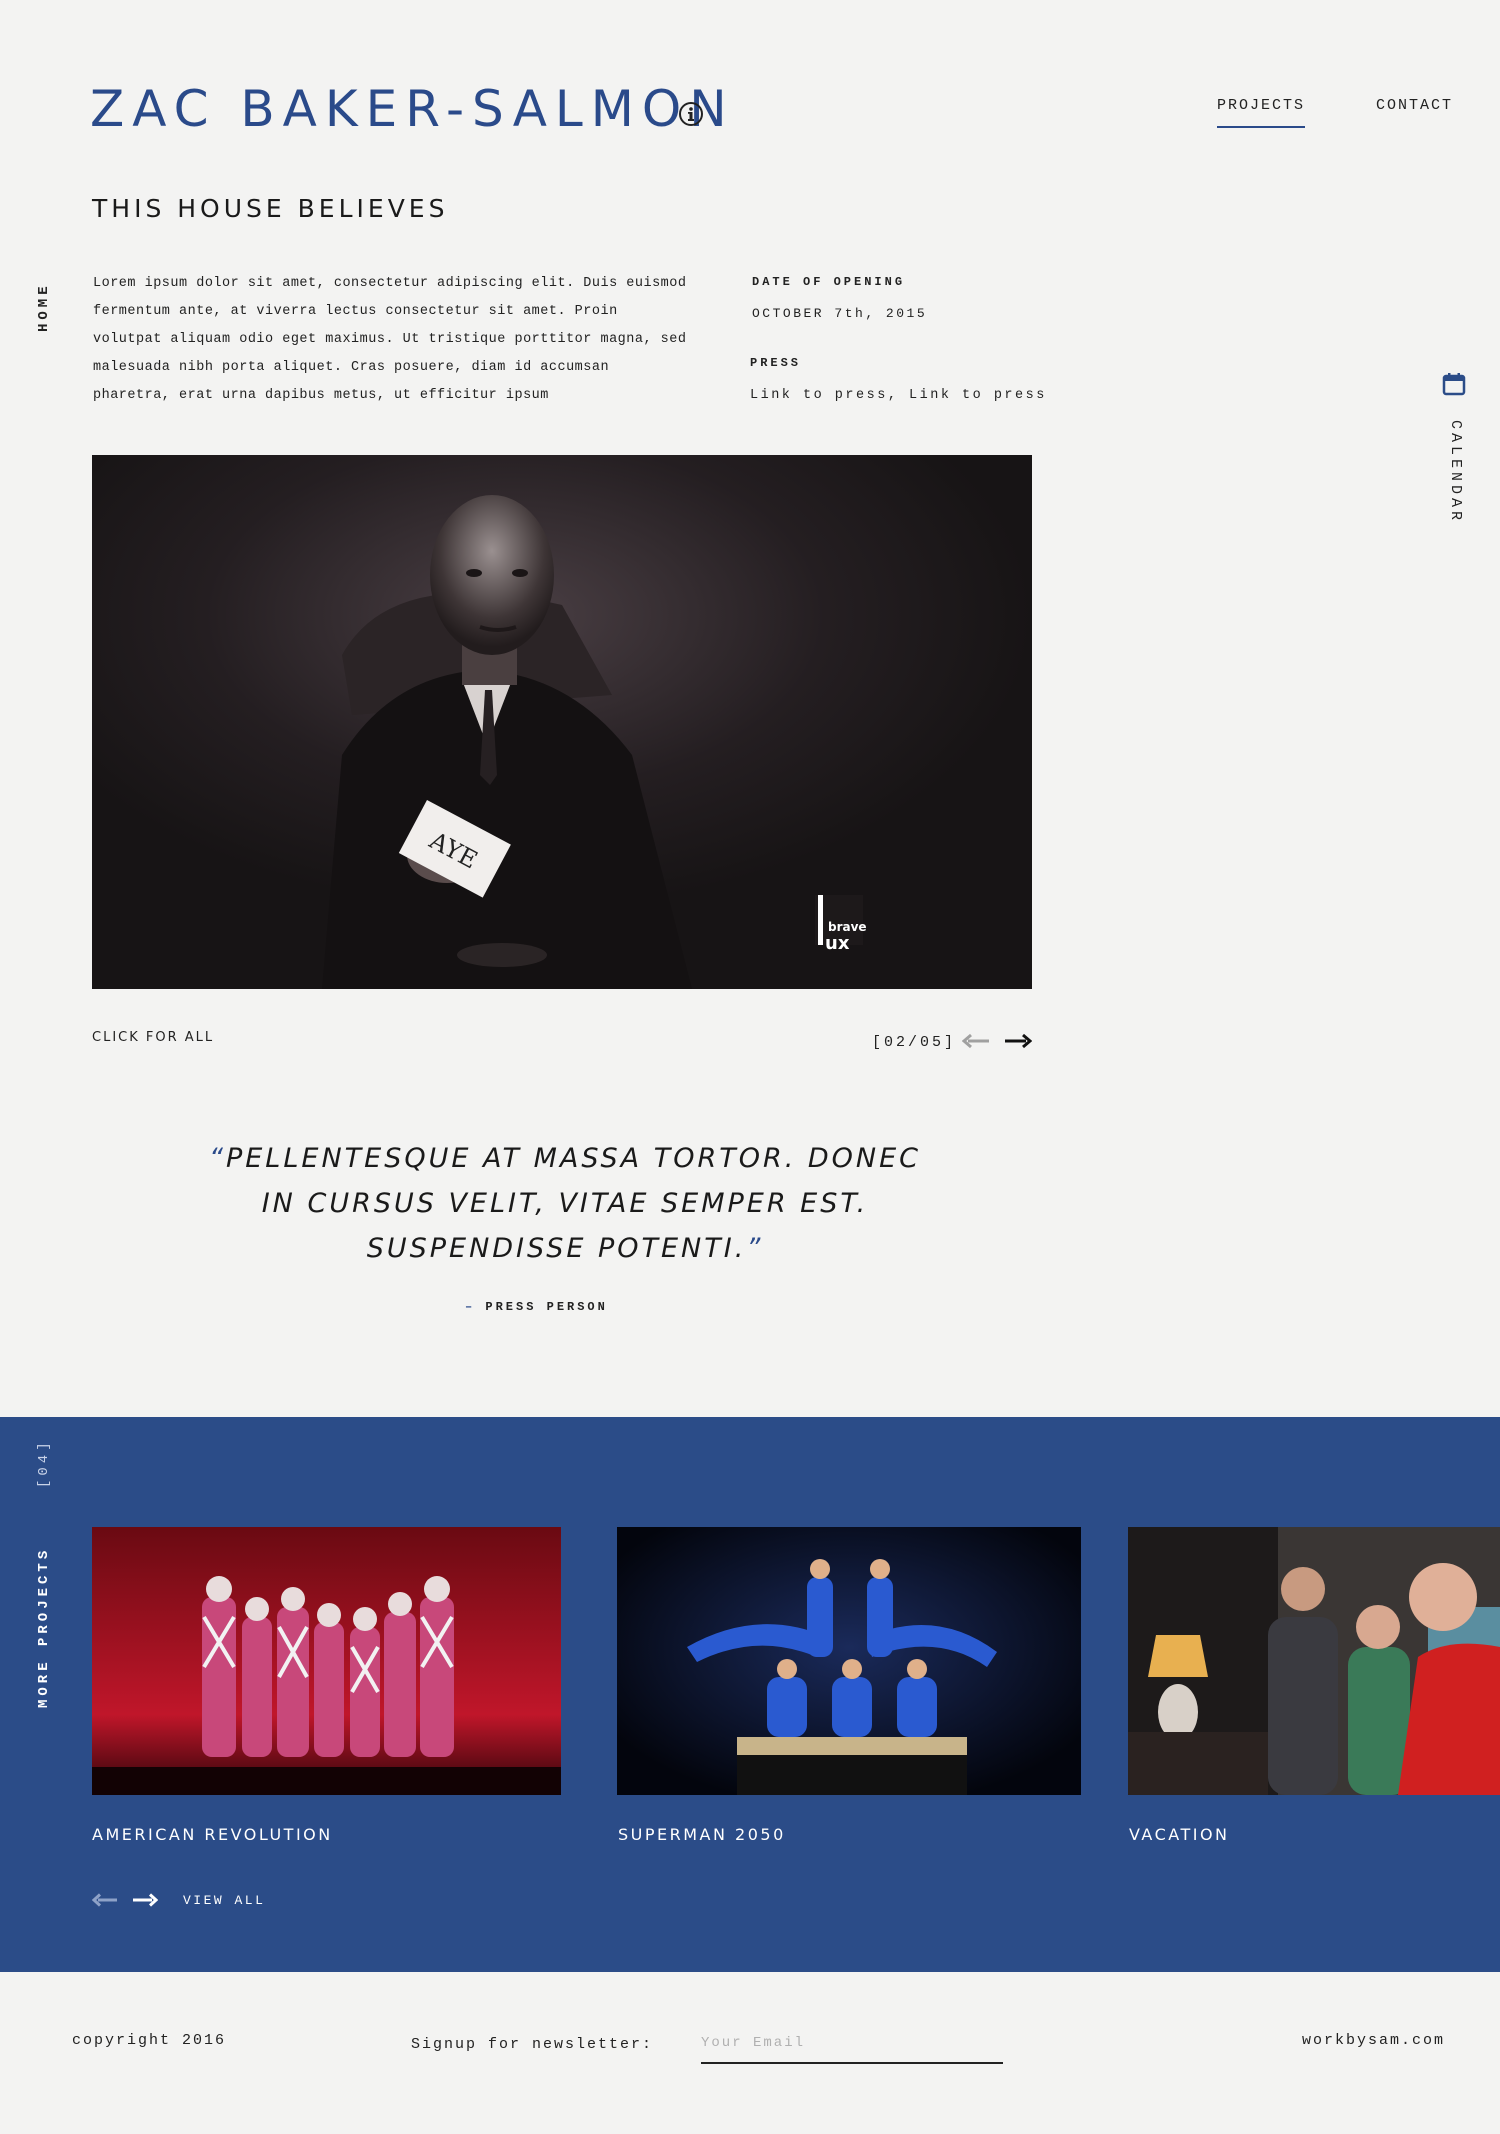 The width and height of the screenshot is (1500, 2134). I want to click on quote-attribution: – PRESS PERSON, so click(536, 1307).